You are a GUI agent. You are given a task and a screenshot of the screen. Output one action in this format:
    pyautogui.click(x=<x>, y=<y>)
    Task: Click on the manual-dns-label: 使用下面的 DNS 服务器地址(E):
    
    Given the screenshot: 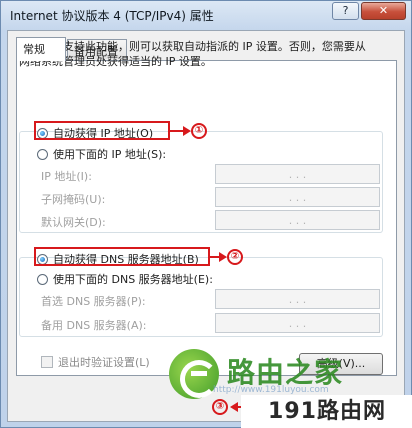 What is the action you would take?
    pyautogui.click(x=133, y=279)
    